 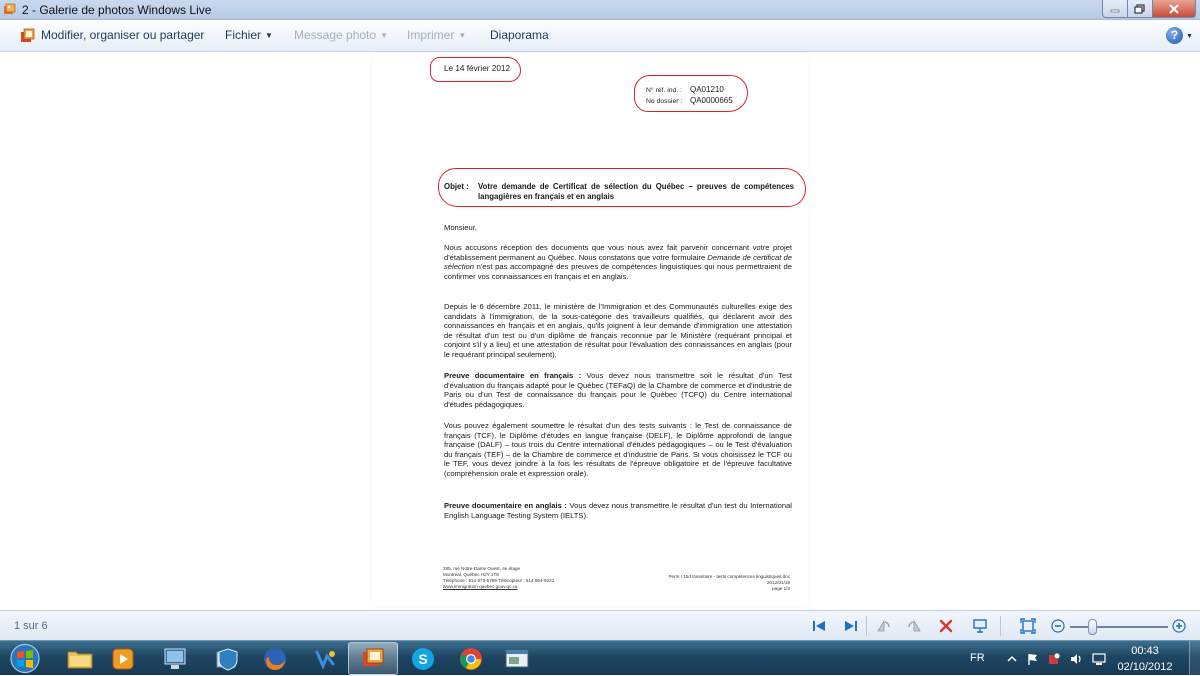 I want to click on language-indicator: FR, so click(x=977, y=658).